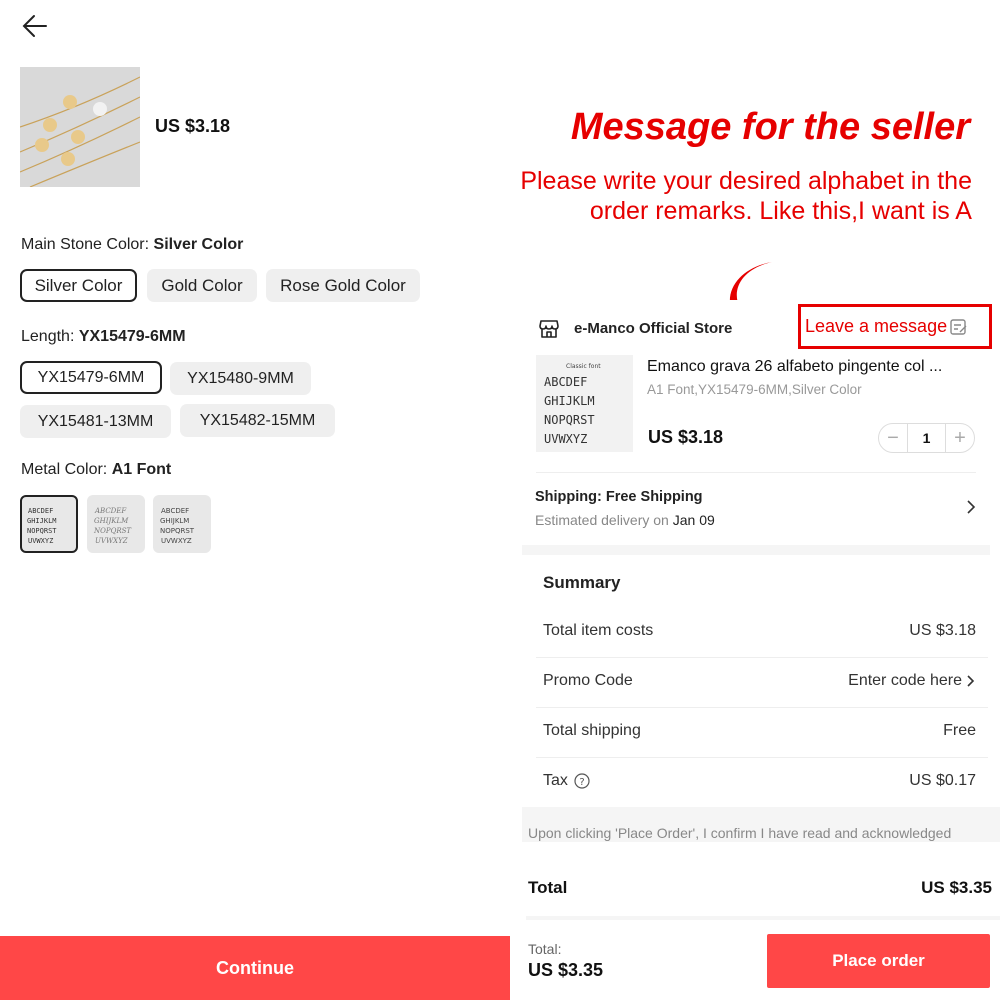 The width and height of the screenshot is (1000, 1000). Describe the element at coordinates (878, 961) in the screenshot. I see `place-order-button: Place order` at that location.